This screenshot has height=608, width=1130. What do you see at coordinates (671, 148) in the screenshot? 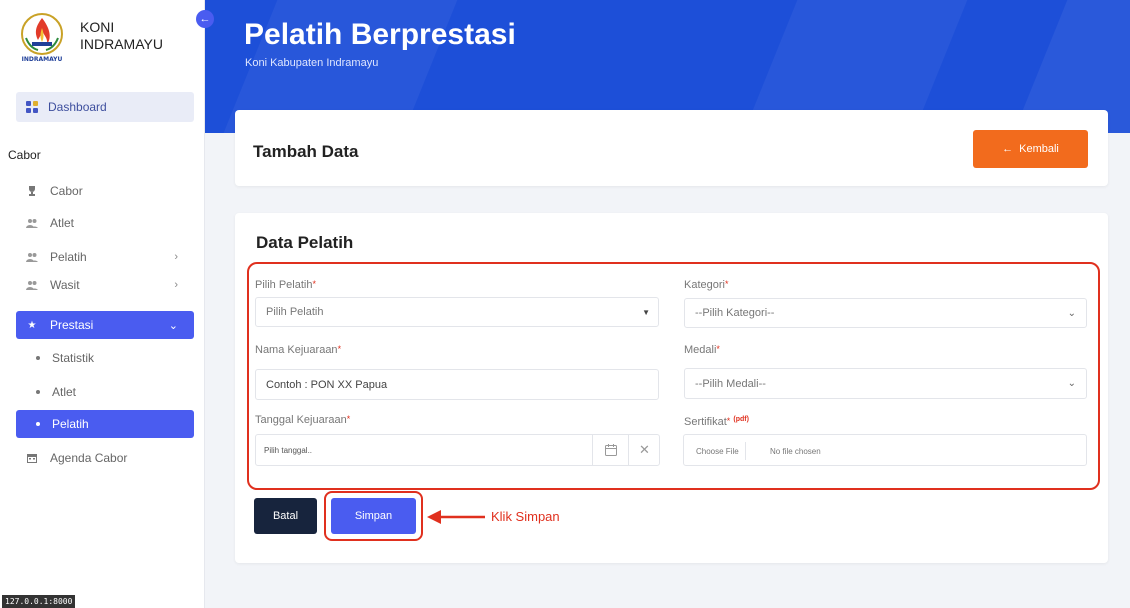
I see `tambah-data-card: Tambah Data ← Kembali` at bounding box center [671, 148].